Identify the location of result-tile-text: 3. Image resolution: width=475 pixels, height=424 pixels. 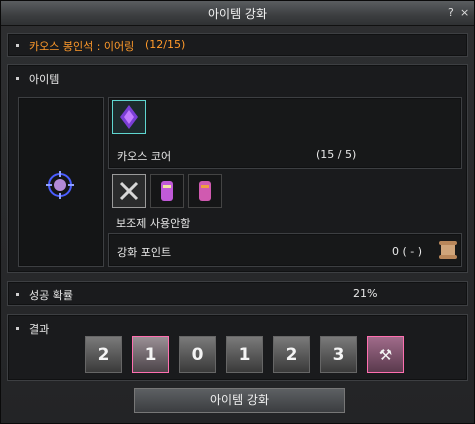
(338, 354).